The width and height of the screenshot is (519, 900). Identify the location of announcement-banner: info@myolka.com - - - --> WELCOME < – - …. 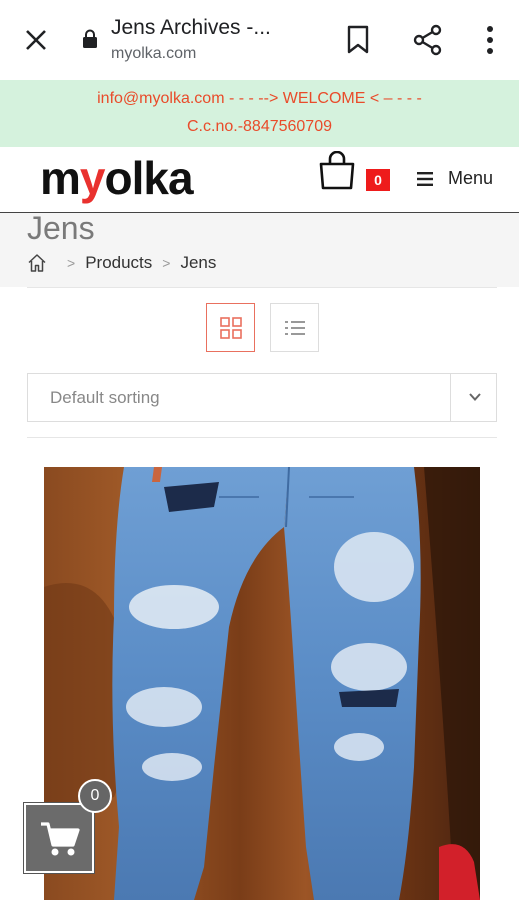
(259, 113).